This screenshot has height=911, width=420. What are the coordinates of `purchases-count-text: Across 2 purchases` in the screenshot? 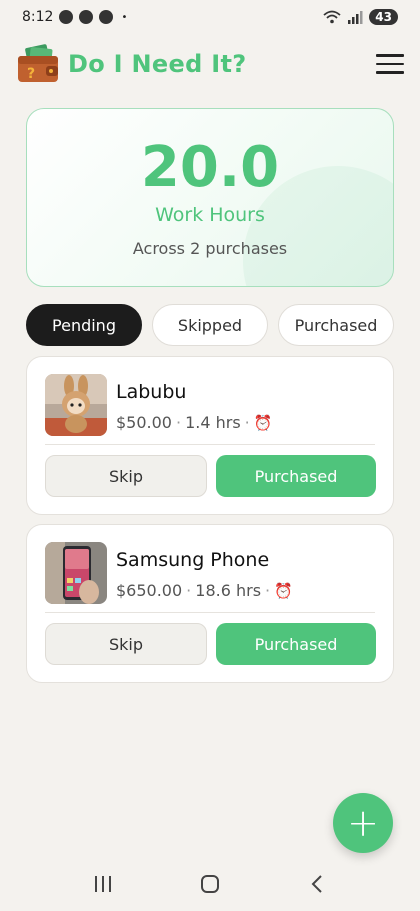 It's located at (210, 248).